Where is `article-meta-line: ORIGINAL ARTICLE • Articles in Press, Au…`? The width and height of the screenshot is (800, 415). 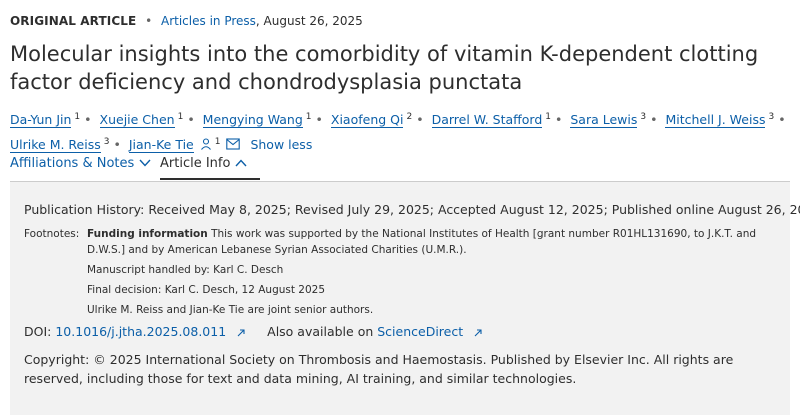
article-meta-line: ORIGINAL ARTICLE • Articles in Press, Au… is located at coordinates (186, 21).